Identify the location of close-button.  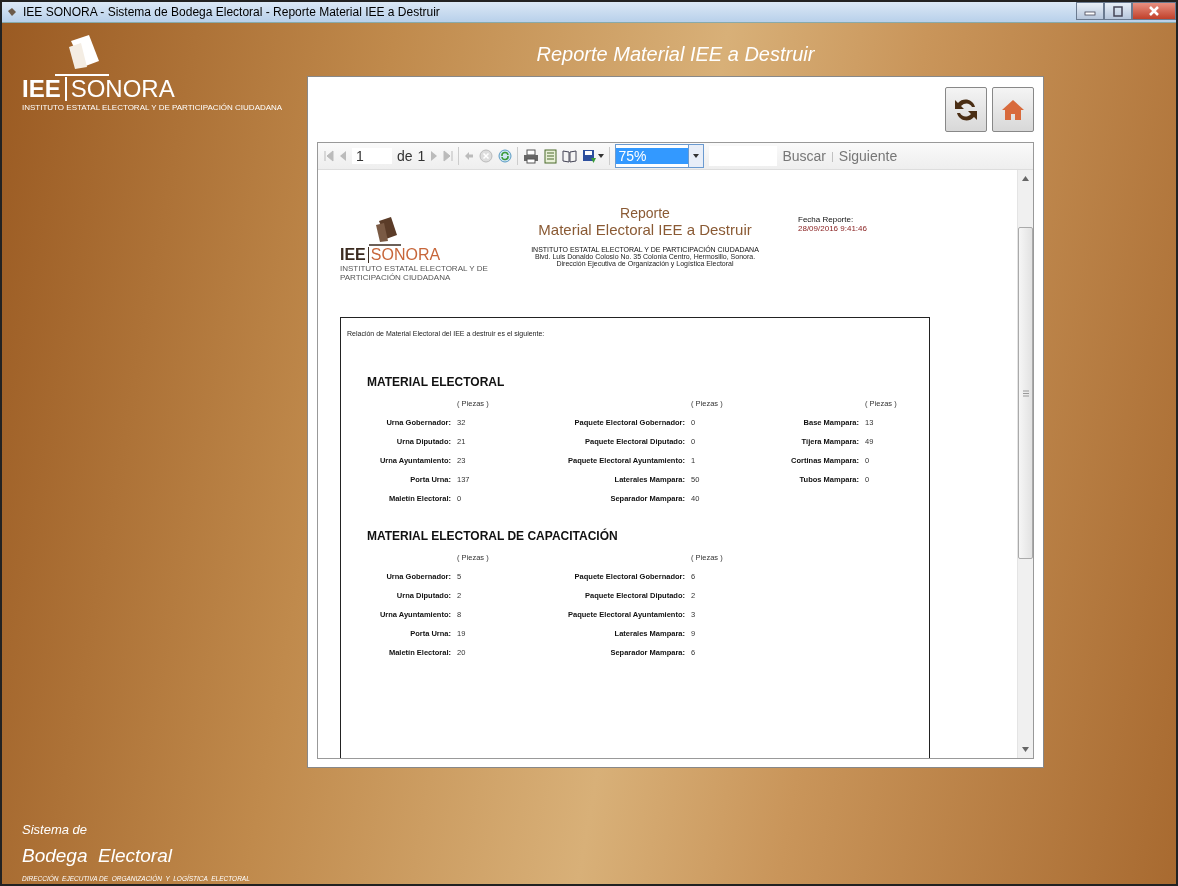
(1154, 11).